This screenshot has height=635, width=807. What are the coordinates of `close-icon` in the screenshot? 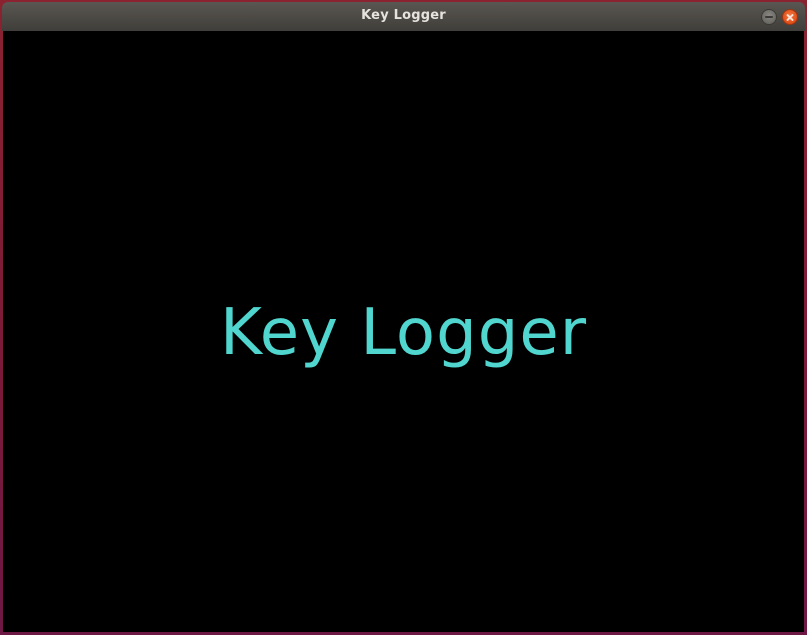 It's located at (790, 17).